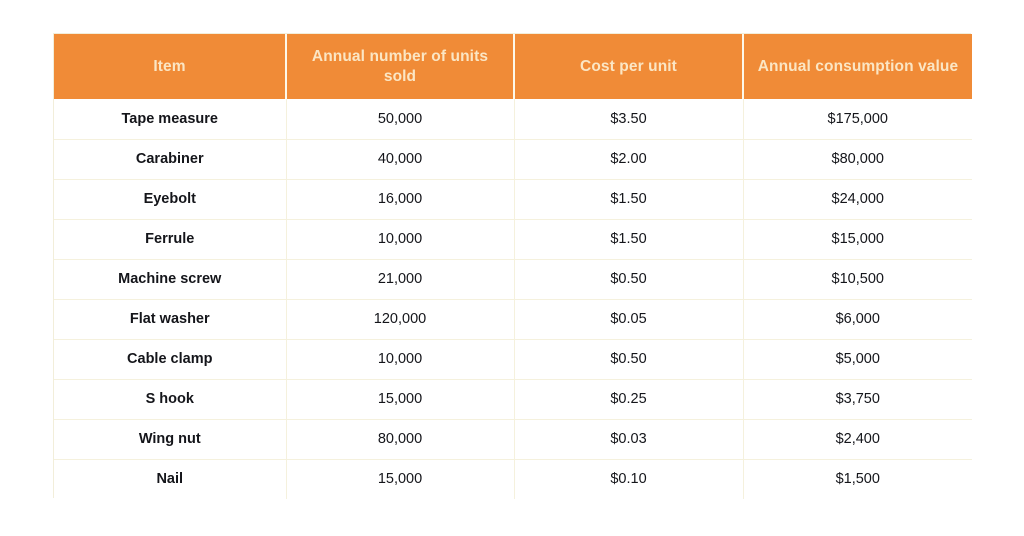 This screenshot has width=1024, height=536. What do you see at coordinates (857, 158) in the screenshot?
I see `cell-value: $80,000` at bounding box center [857, 158].